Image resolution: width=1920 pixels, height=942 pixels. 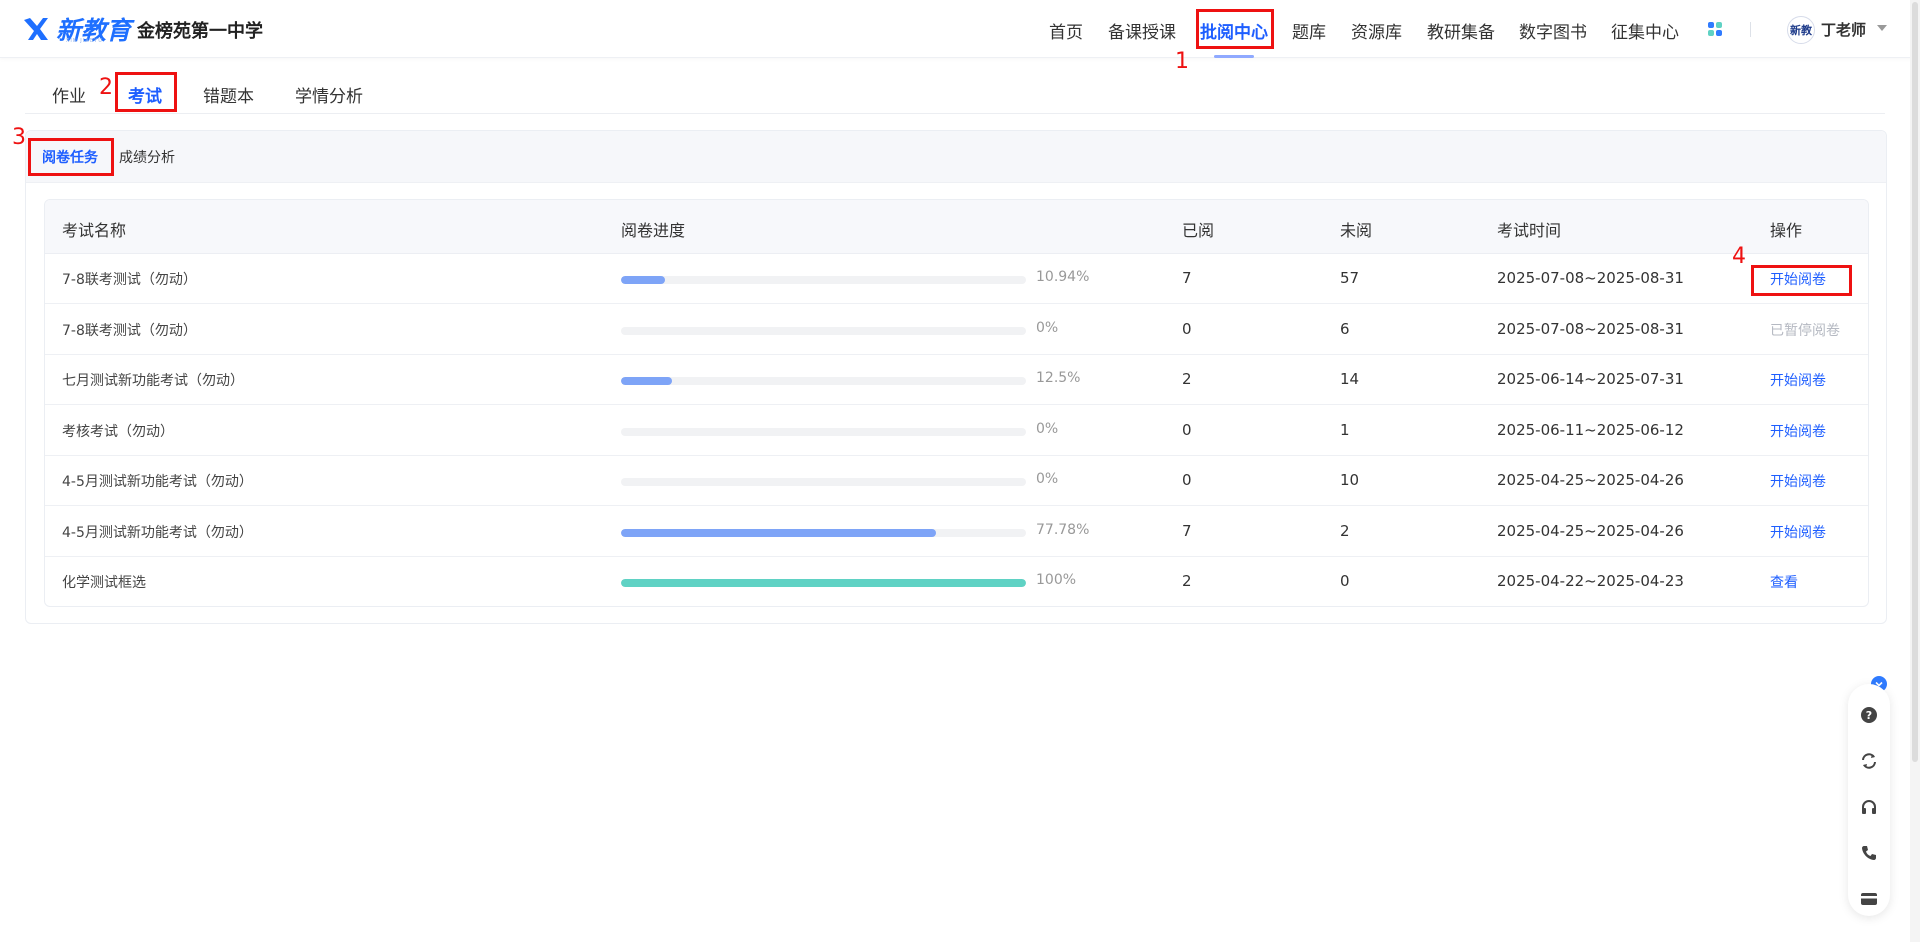 What do you see at coordinates (153, 381) in the screenshot?
I see `exam-name: 七月测试新功能考试（勿动）` at bounding box center [153, 381].